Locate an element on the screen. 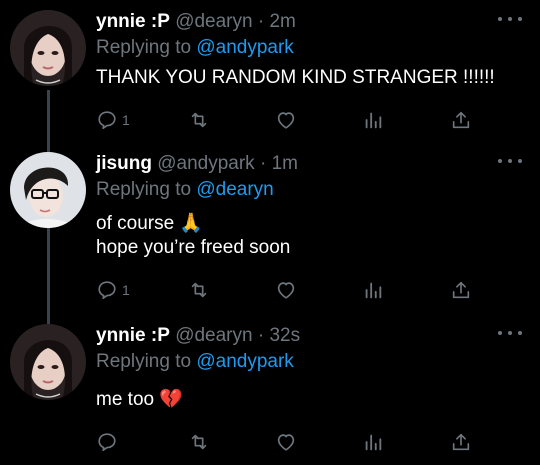  timestamp: 1m is located at coordinates (285, 163).